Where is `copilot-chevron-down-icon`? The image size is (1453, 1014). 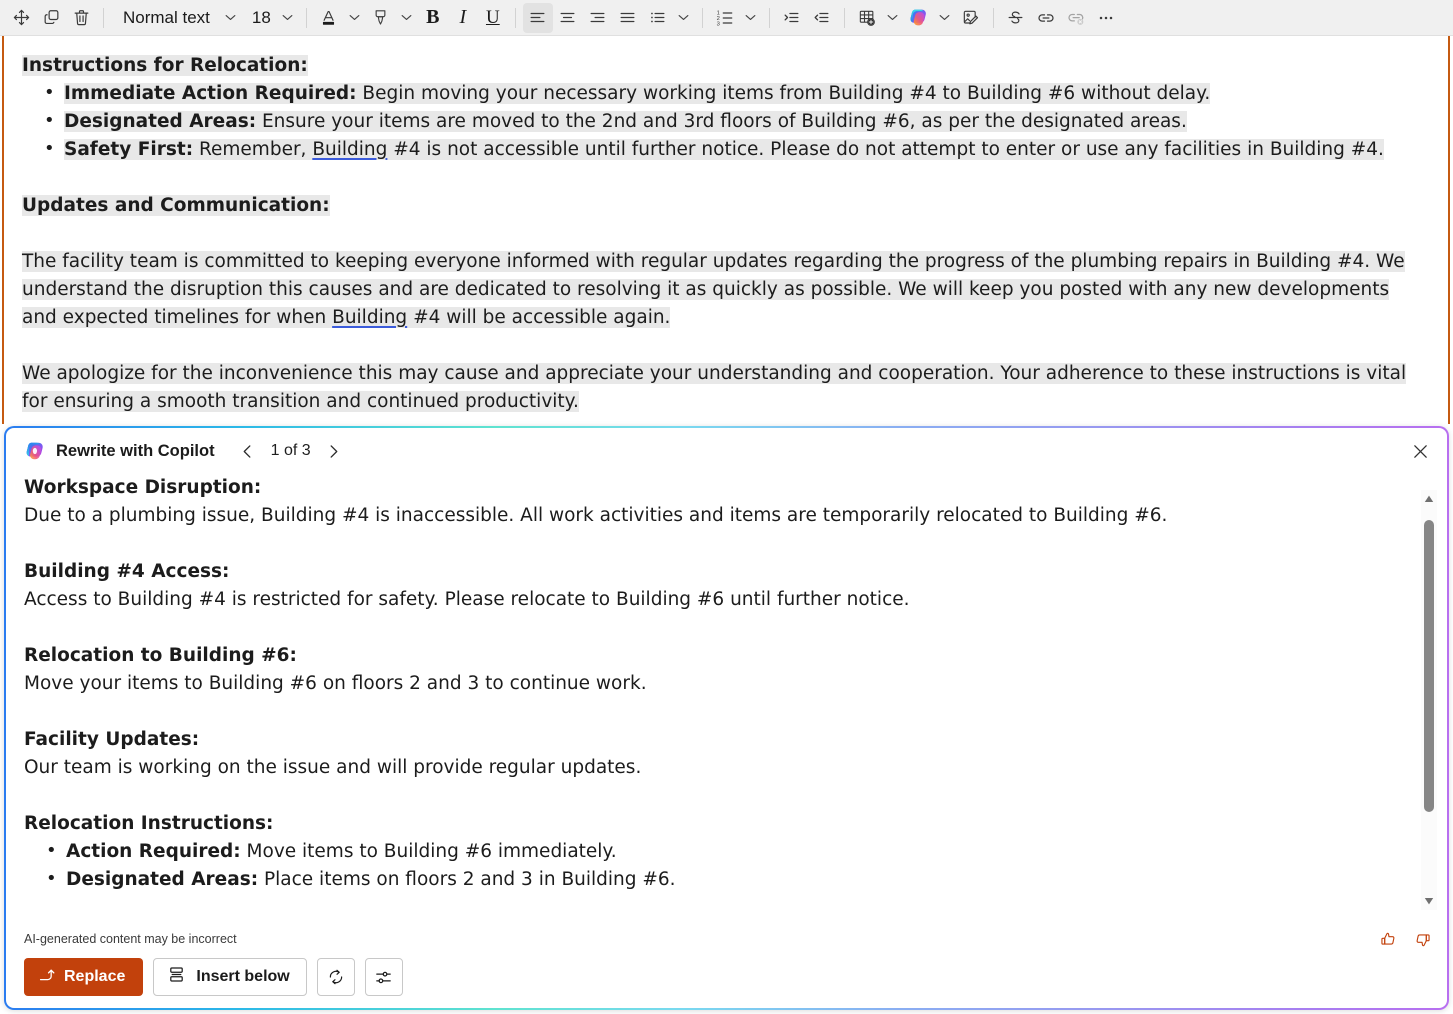
copilot-chevron-down-icon is located at coordinates (945, 18).